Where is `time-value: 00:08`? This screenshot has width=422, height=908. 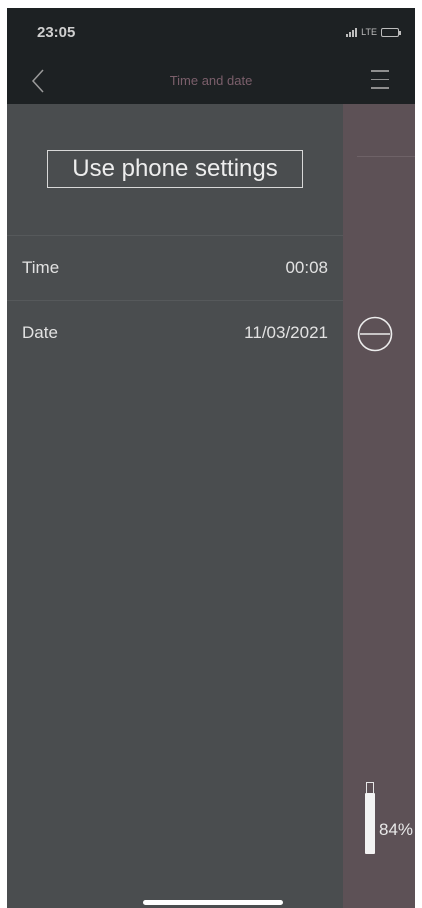
time-value: 00:08 is located at coordinates (306, 267).